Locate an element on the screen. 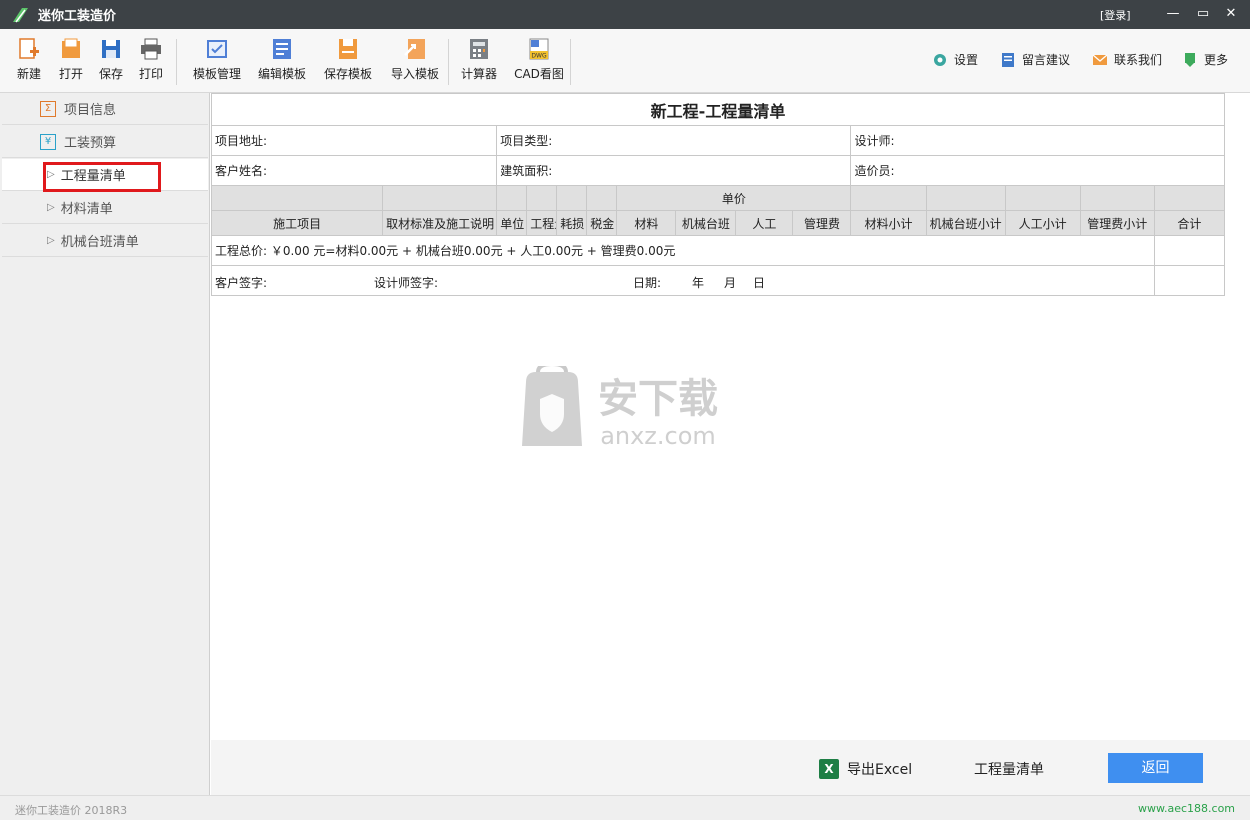  window-title: 迷你工装造价 is located at coordinates (77, 16).